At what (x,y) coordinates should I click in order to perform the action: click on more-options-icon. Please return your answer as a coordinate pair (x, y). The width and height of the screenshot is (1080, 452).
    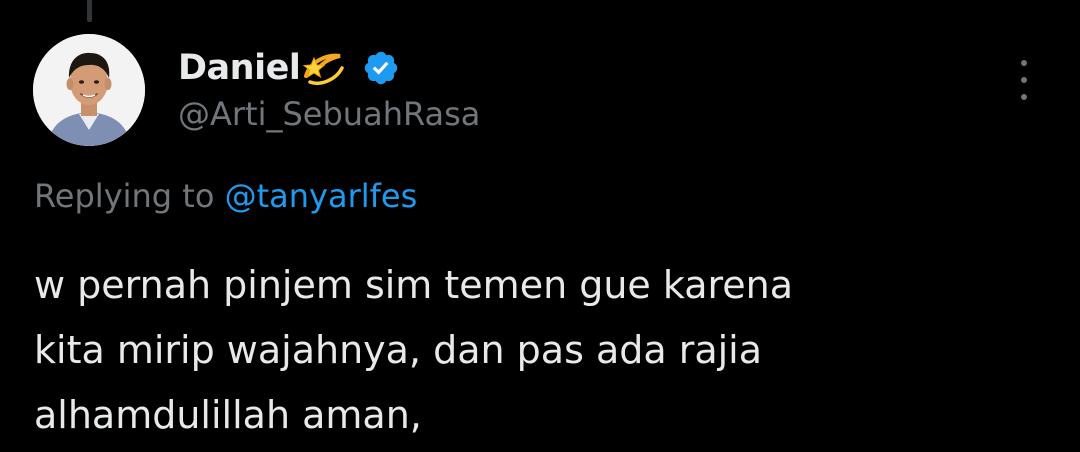
    Looking at the image, I should click on (1024, 80).